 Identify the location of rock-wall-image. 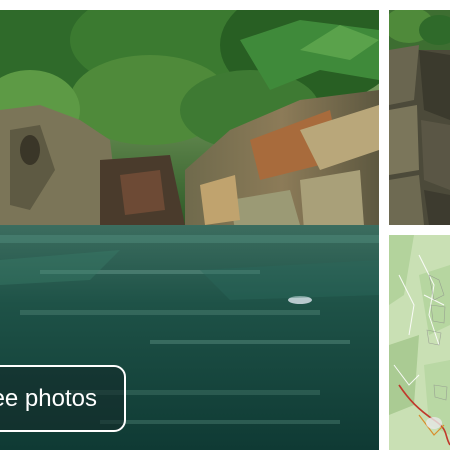
(419, 117).